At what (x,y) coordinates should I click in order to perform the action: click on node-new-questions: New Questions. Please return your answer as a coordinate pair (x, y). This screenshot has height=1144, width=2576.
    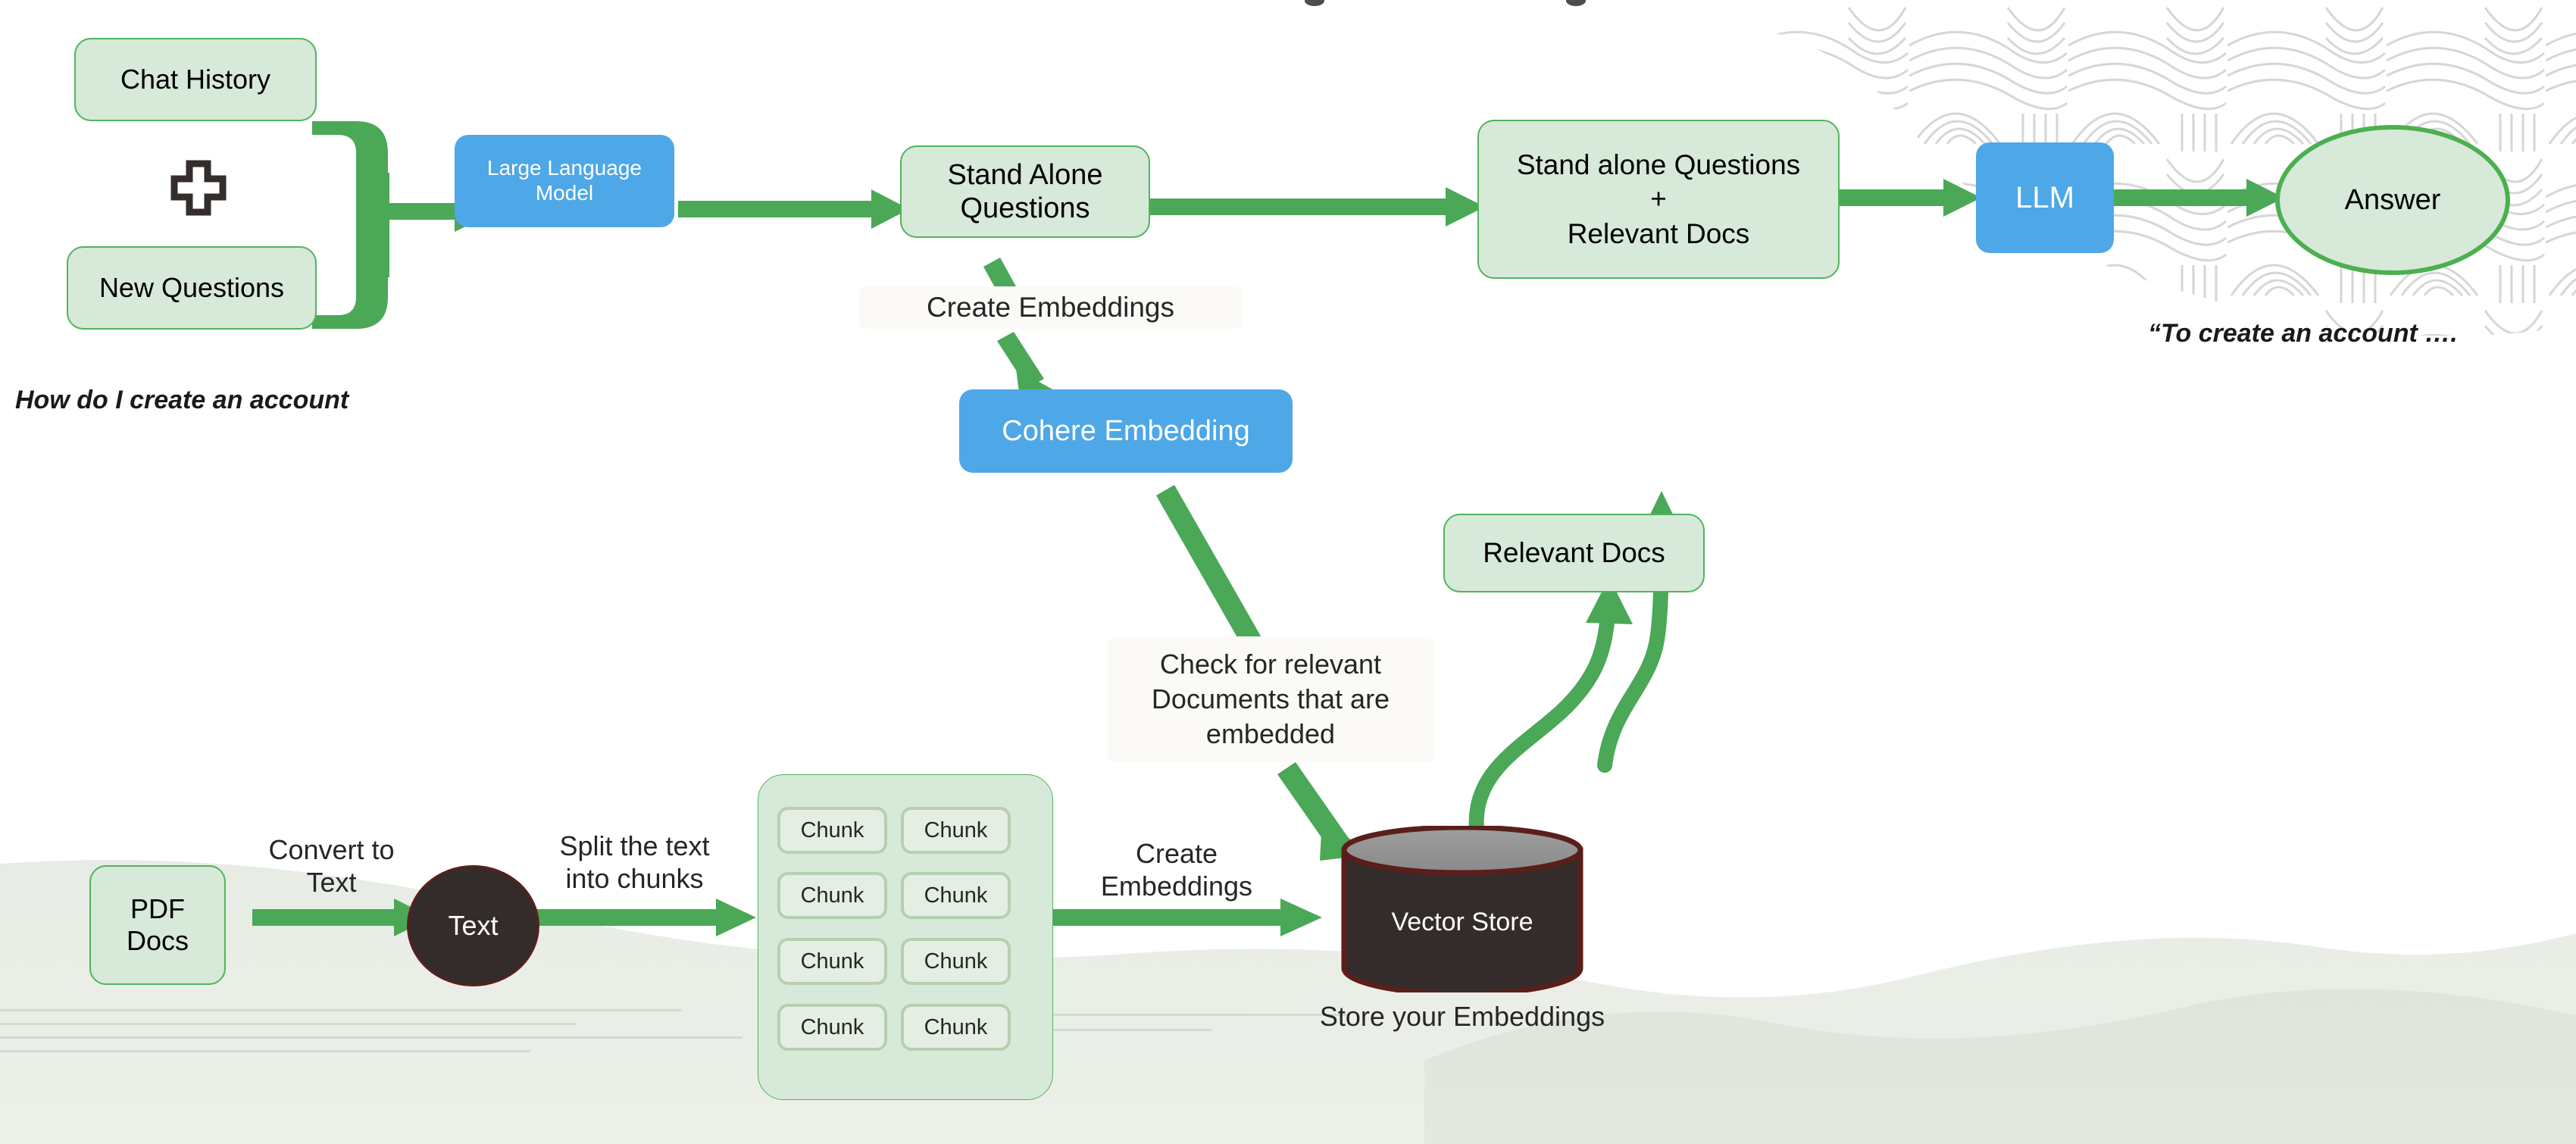
    Looking at the image, I should click on (192, 288).